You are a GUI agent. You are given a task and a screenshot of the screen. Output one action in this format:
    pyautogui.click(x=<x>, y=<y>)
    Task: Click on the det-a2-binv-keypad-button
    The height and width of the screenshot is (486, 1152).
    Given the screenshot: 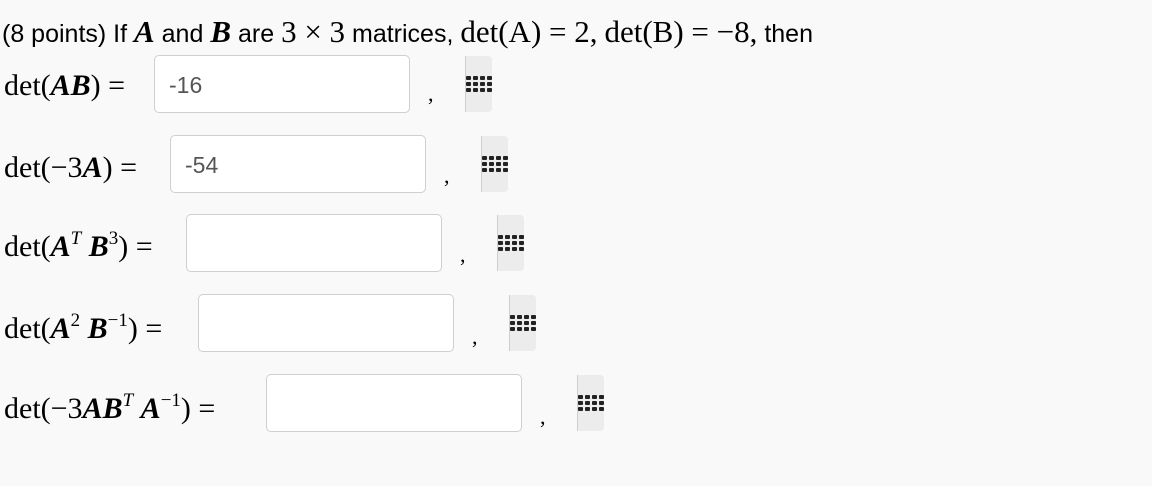 What is the action you would take?
    pyautogui.click(x=522, y=323)
    